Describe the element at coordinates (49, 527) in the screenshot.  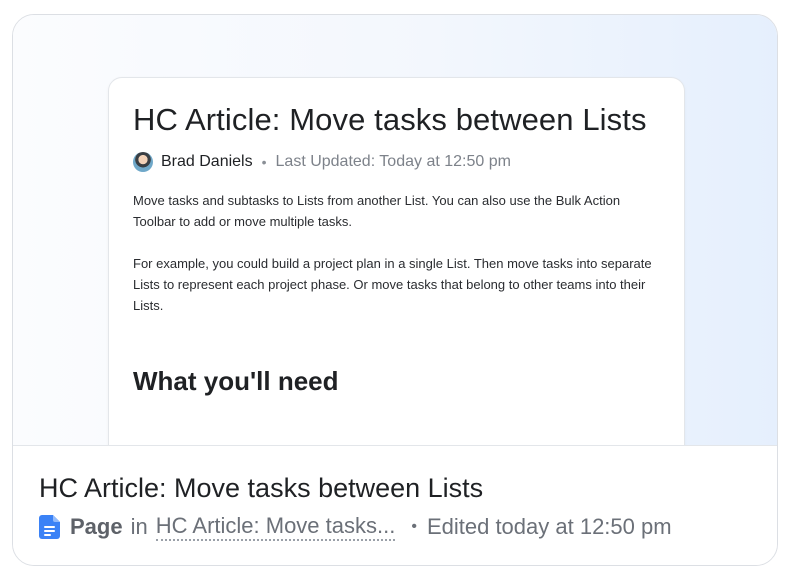
I see `document-icon` at that location.